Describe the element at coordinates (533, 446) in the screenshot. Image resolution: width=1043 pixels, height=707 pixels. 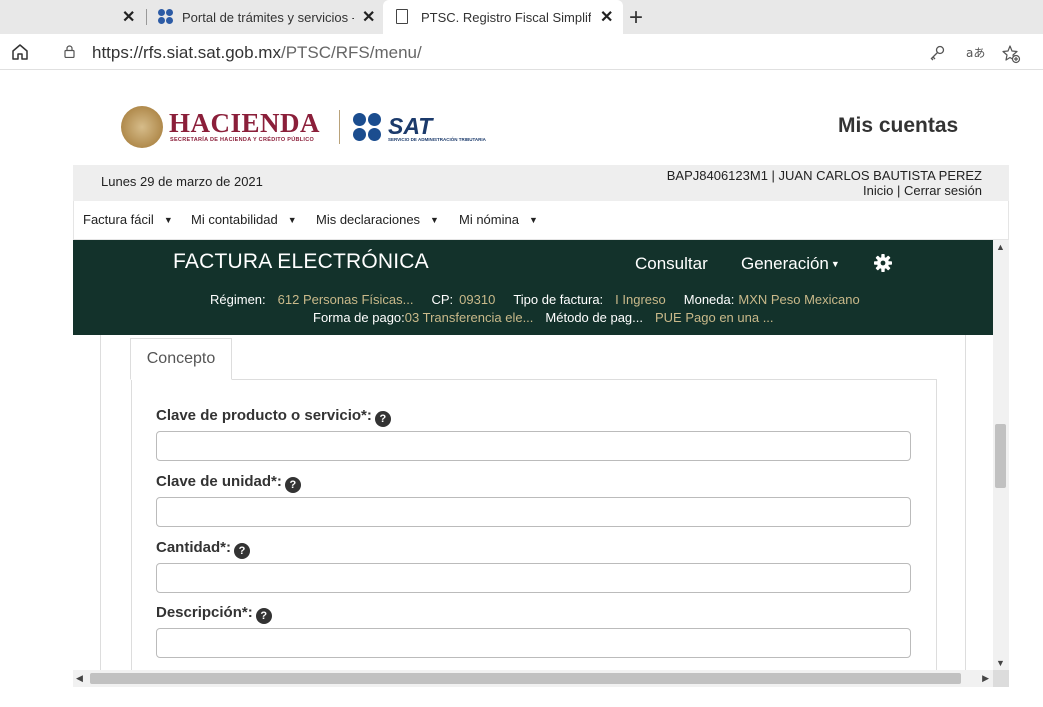
I see `clave-producto-input` at that location.